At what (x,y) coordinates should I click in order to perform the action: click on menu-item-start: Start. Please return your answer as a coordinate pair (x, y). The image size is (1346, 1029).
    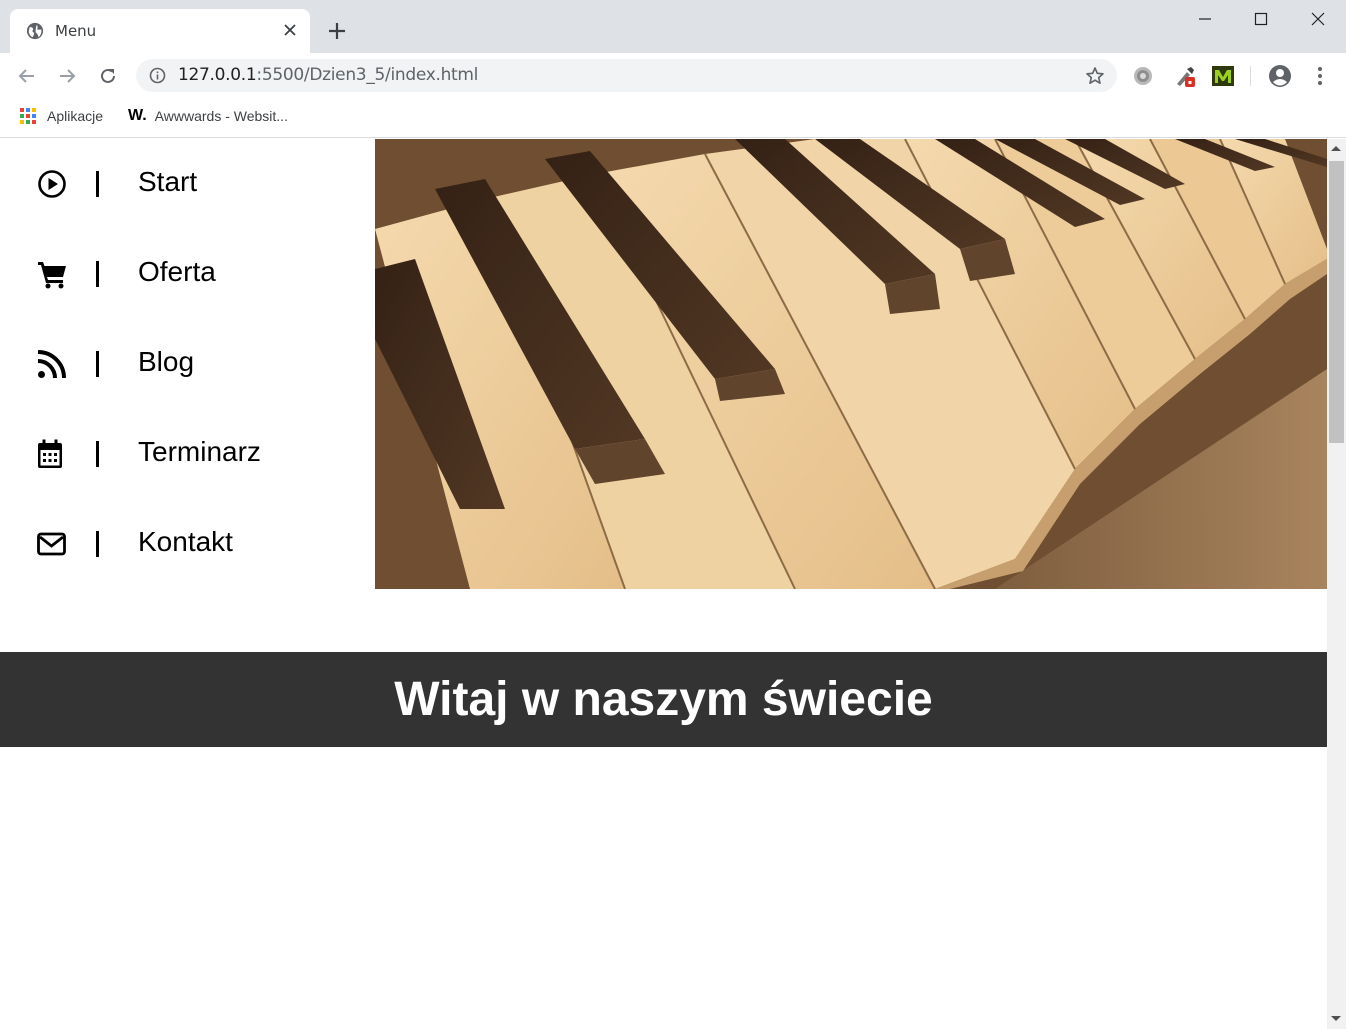
    Looking at the image, I should click on (187, 184).